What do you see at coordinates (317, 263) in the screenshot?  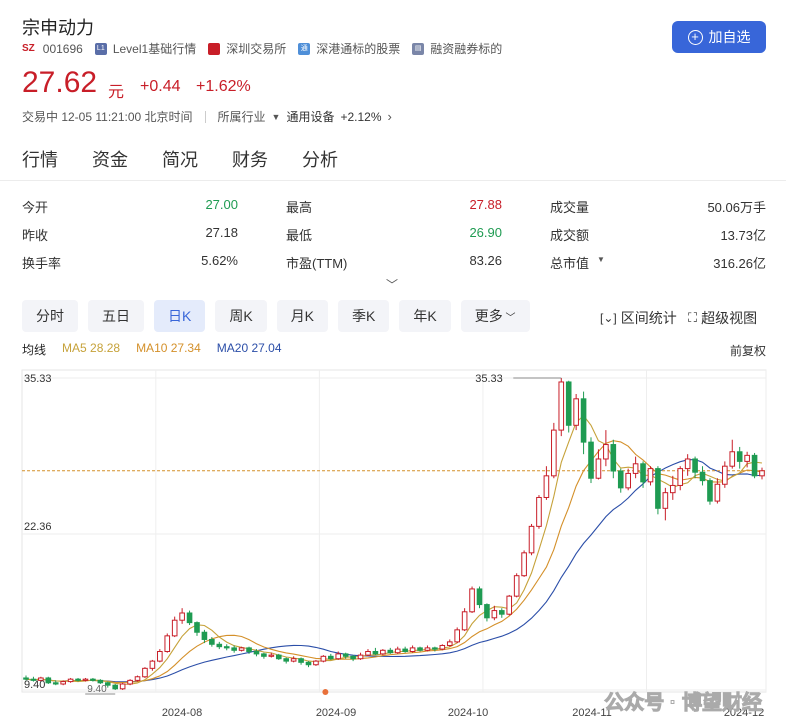 I see `stat-label: 市盈(TTM)` at bounding box center [317, 263].